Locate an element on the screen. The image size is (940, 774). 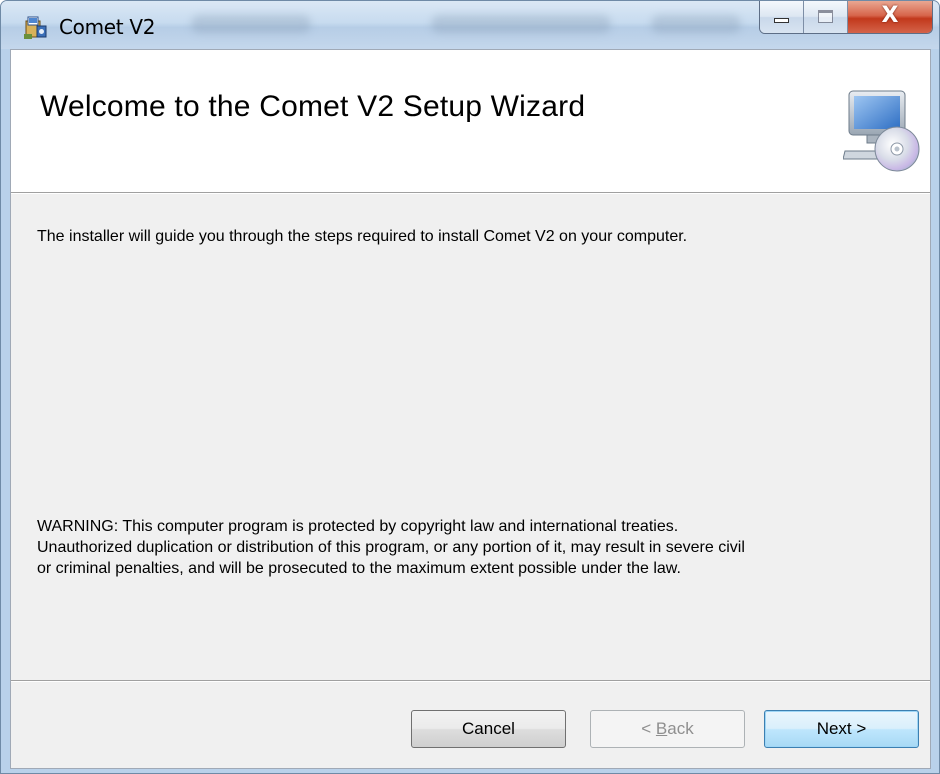
back-button: < Back is located at coordinates (667, 729).